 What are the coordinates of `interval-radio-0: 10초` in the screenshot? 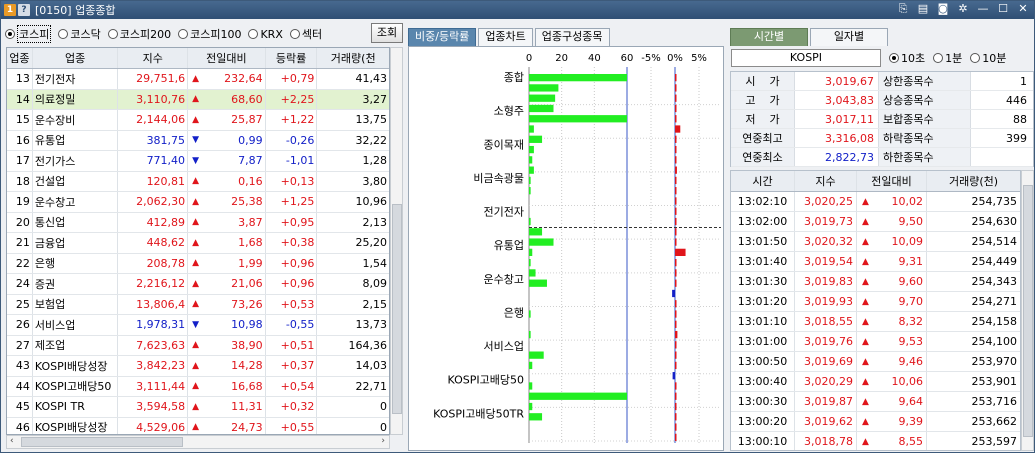 It's located at (907, 58).